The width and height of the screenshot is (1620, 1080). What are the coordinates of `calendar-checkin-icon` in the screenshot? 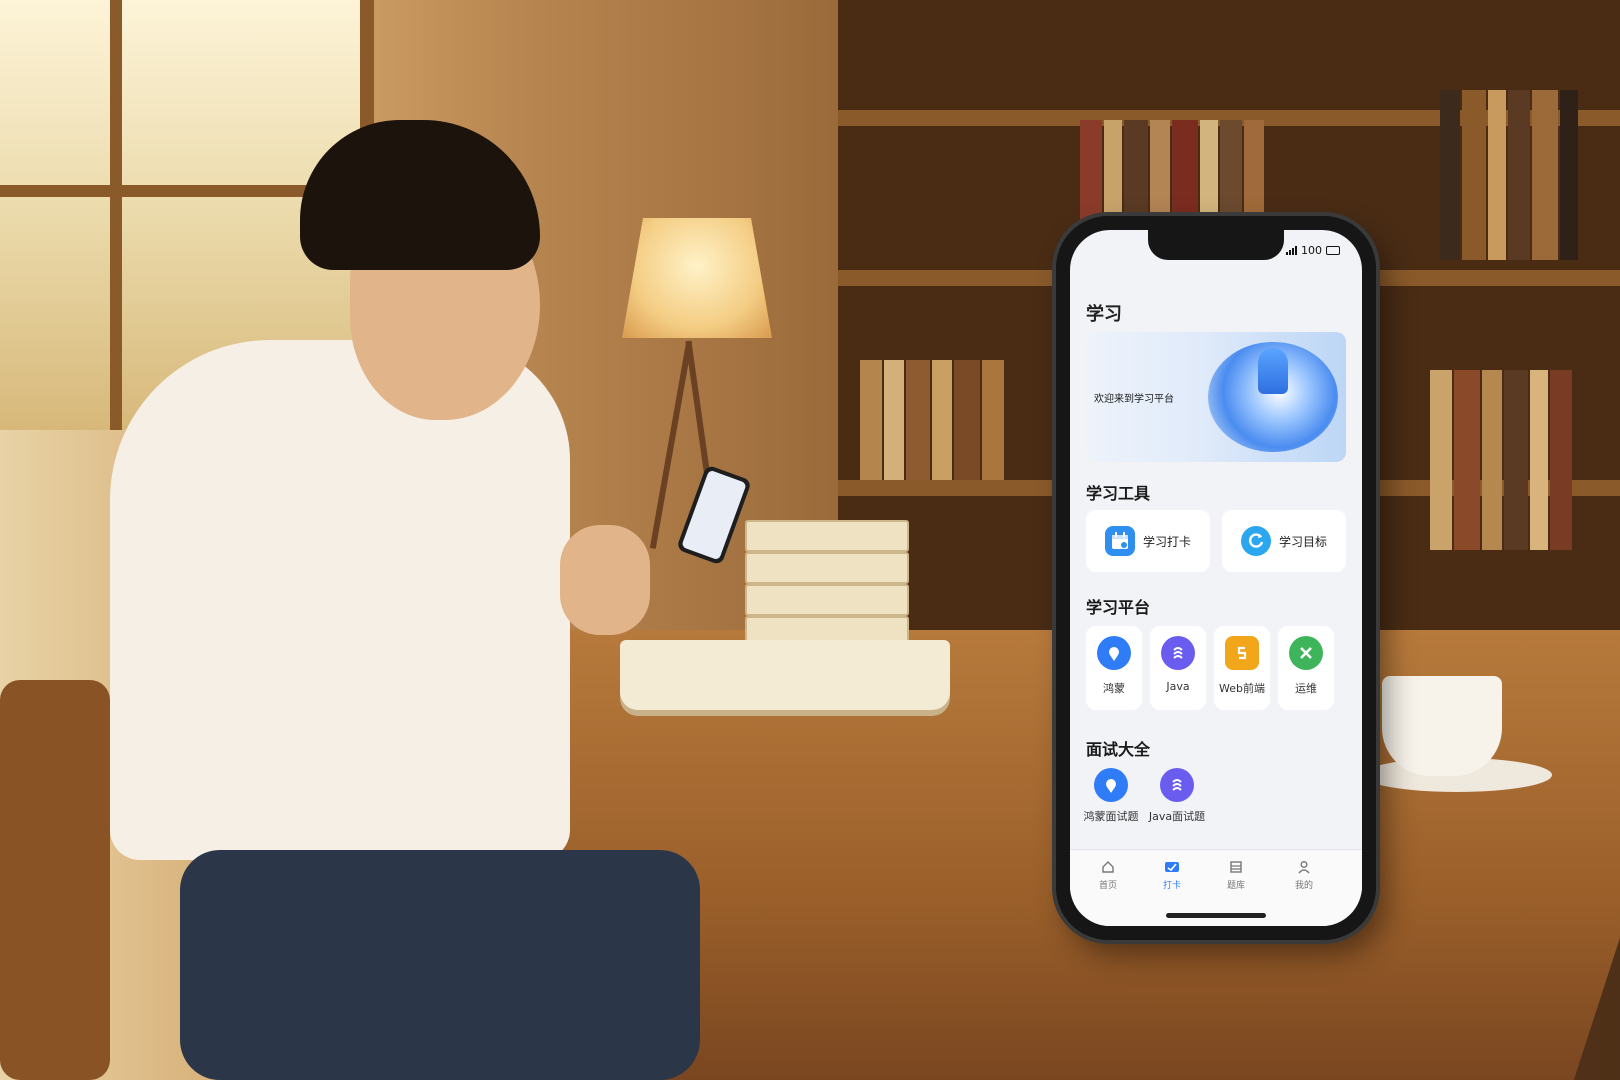 It's located at (1119, 541).